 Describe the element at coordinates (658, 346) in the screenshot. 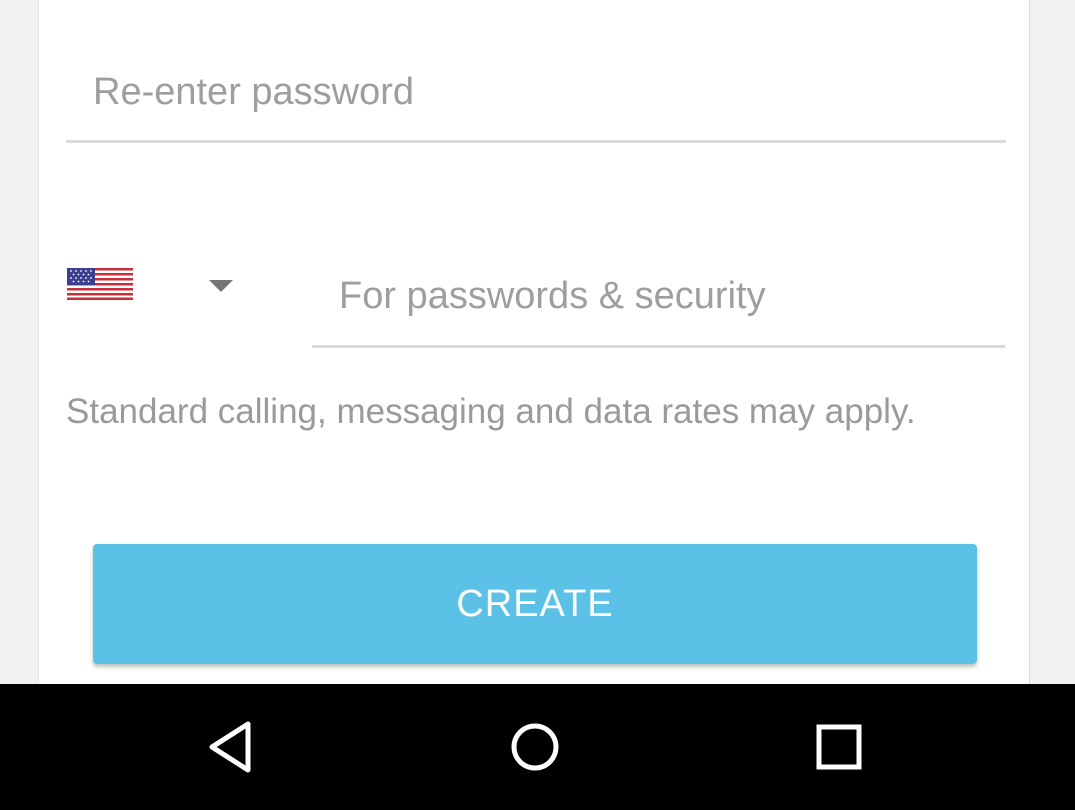

I see `phone-number-underline` at that location.